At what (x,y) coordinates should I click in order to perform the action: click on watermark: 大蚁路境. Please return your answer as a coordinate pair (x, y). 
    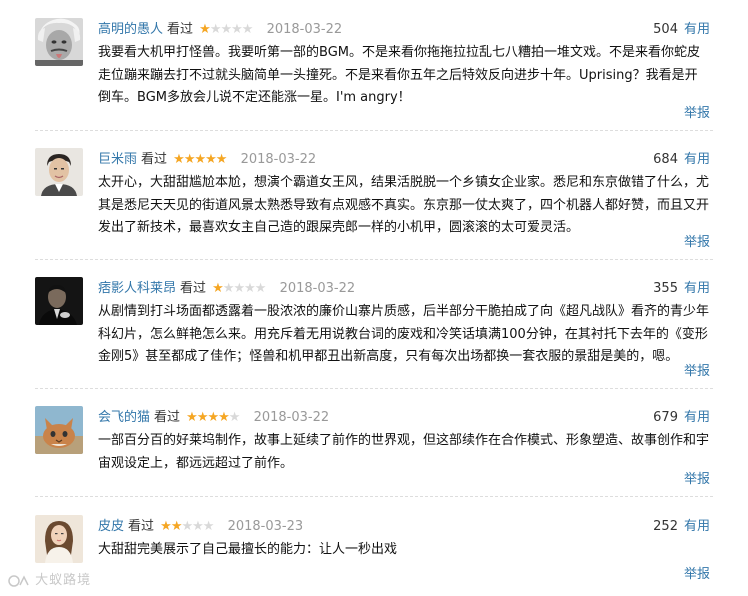
    Looking at the image, I should click on (49, 578).